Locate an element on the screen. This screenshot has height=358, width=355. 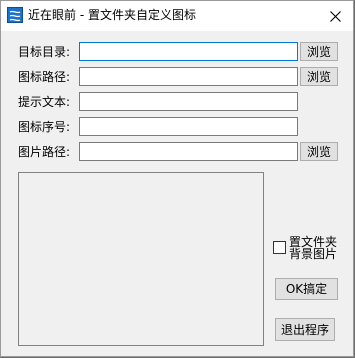
app-icon is located at coordinates (15, 15).